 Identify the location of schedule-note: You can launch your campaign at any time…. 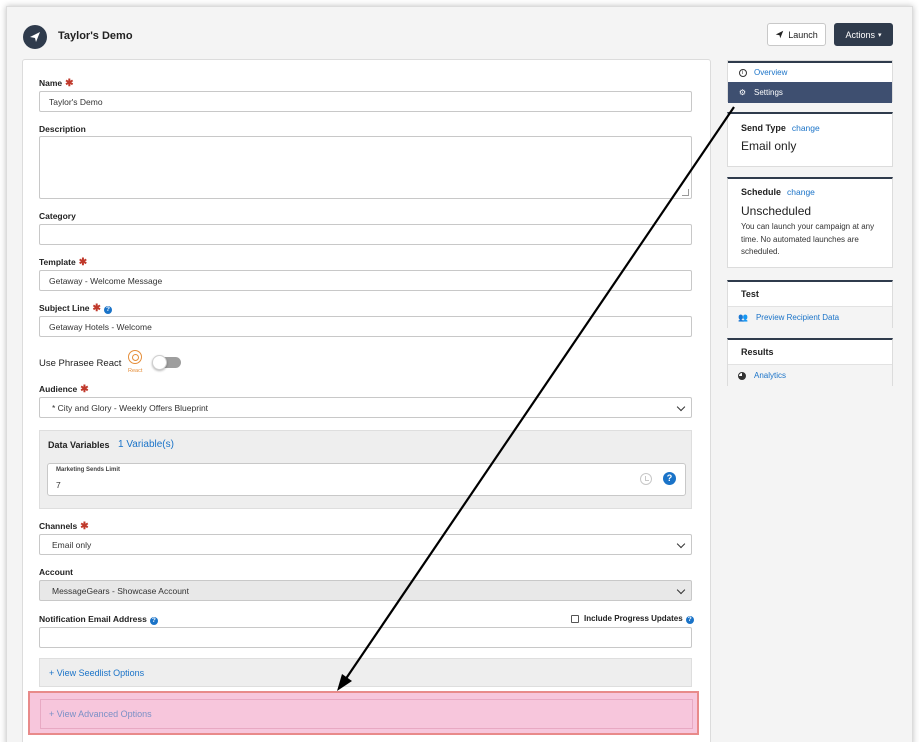
(808, 239).